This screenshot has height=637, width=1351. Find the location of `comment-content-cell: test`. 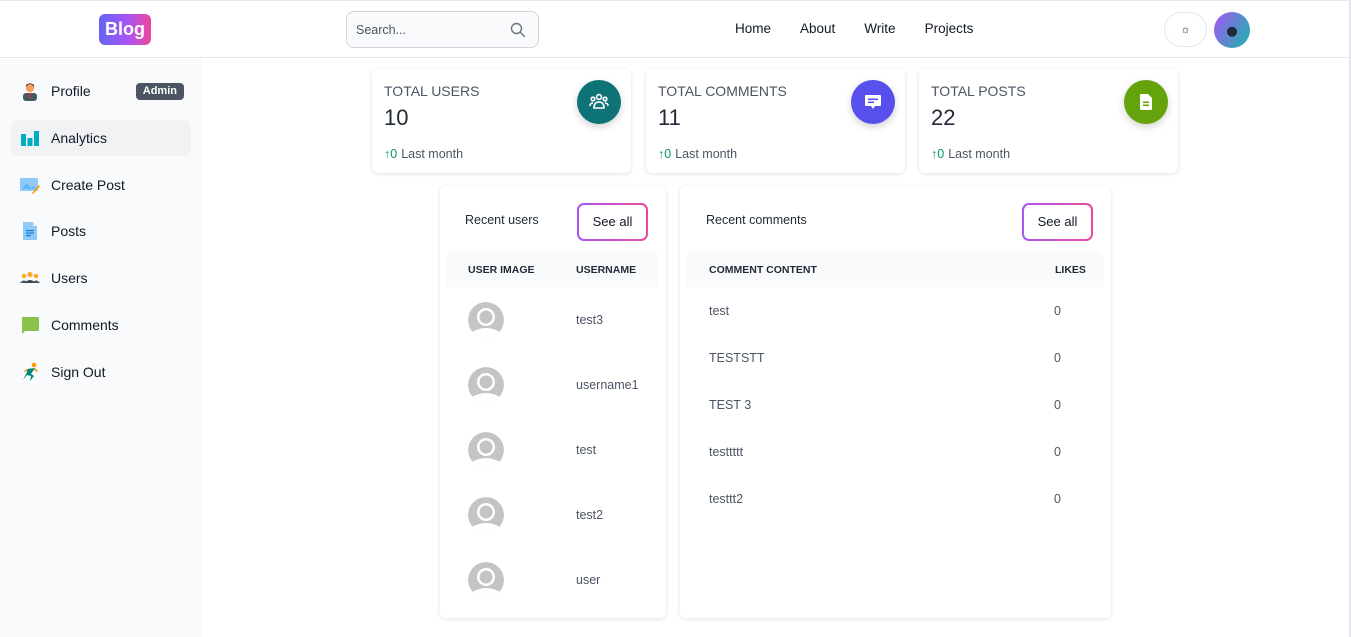

comment-content-cell: test is located at coordinates (719, 311).